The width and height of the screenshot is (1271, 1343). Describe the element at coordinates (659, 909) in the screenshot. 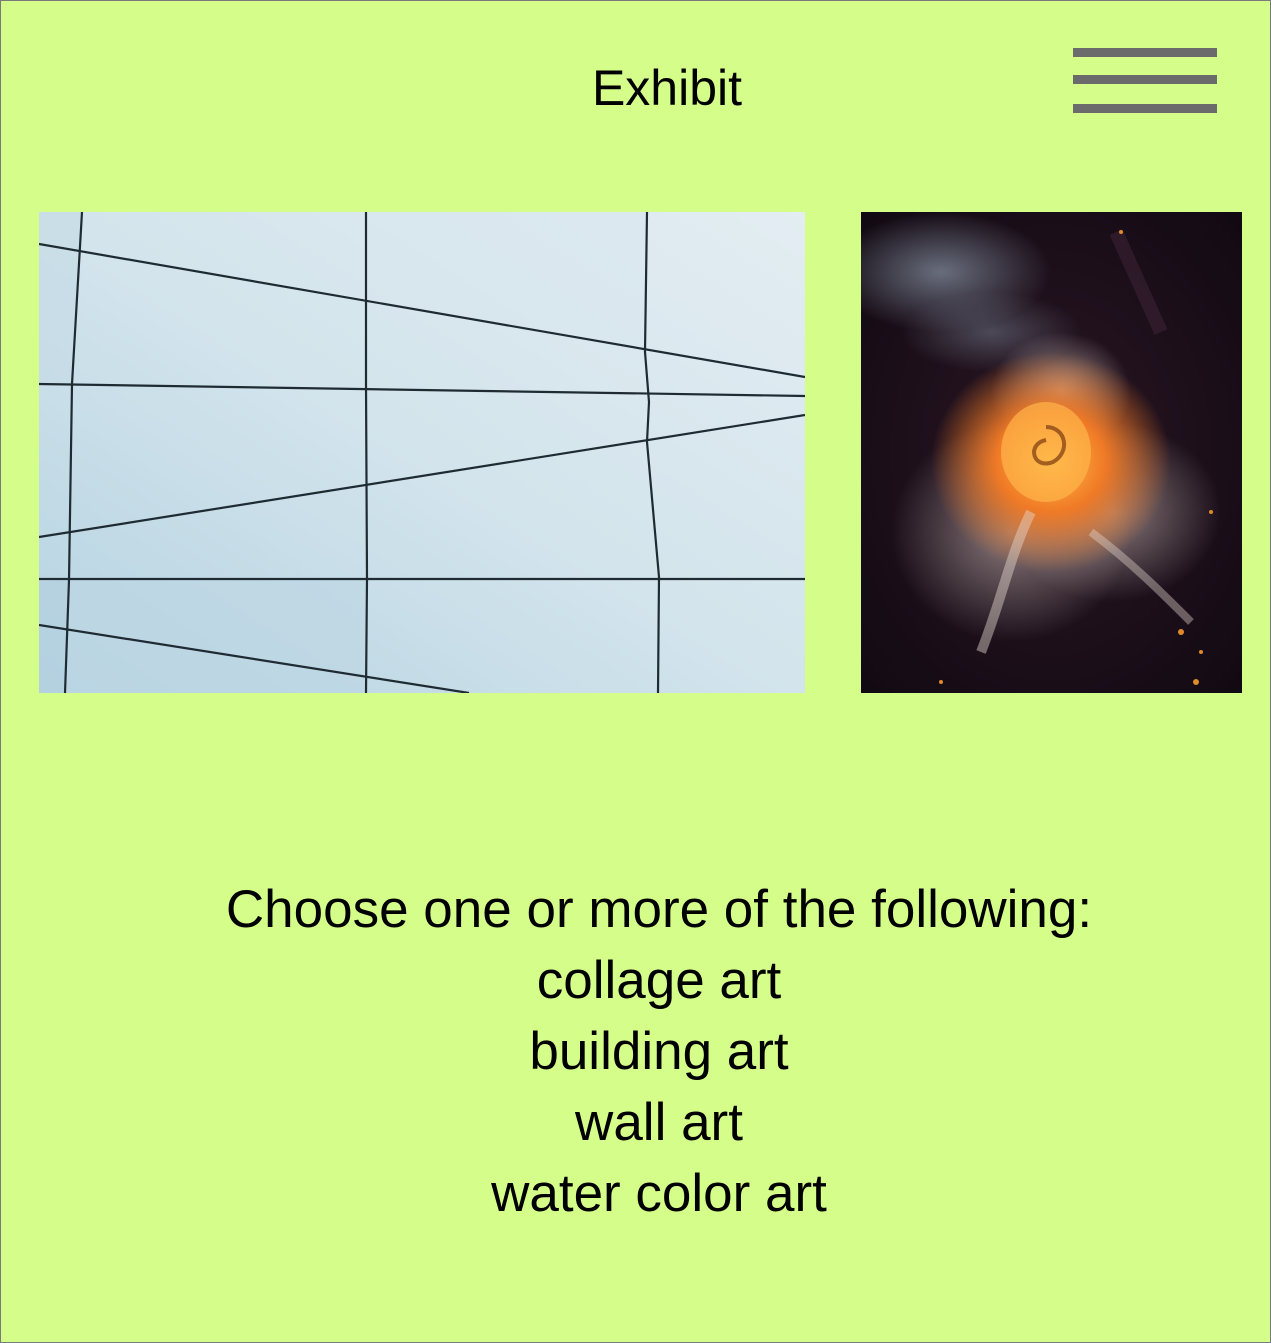

I see `selection-prompt: Choose one or more of the following:` at that location.